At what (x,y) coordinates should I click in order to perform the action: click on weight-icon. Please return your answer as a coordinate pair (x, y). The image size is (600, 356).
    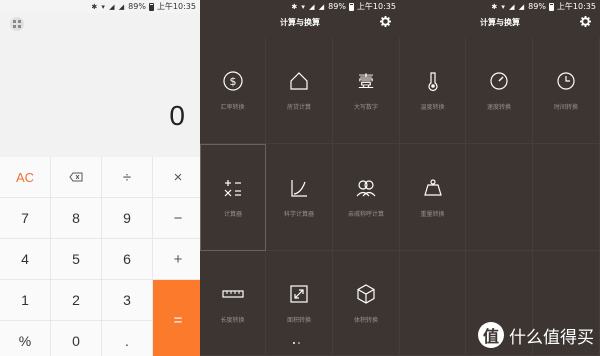
    Looking at the image, I should click on (432, 187).